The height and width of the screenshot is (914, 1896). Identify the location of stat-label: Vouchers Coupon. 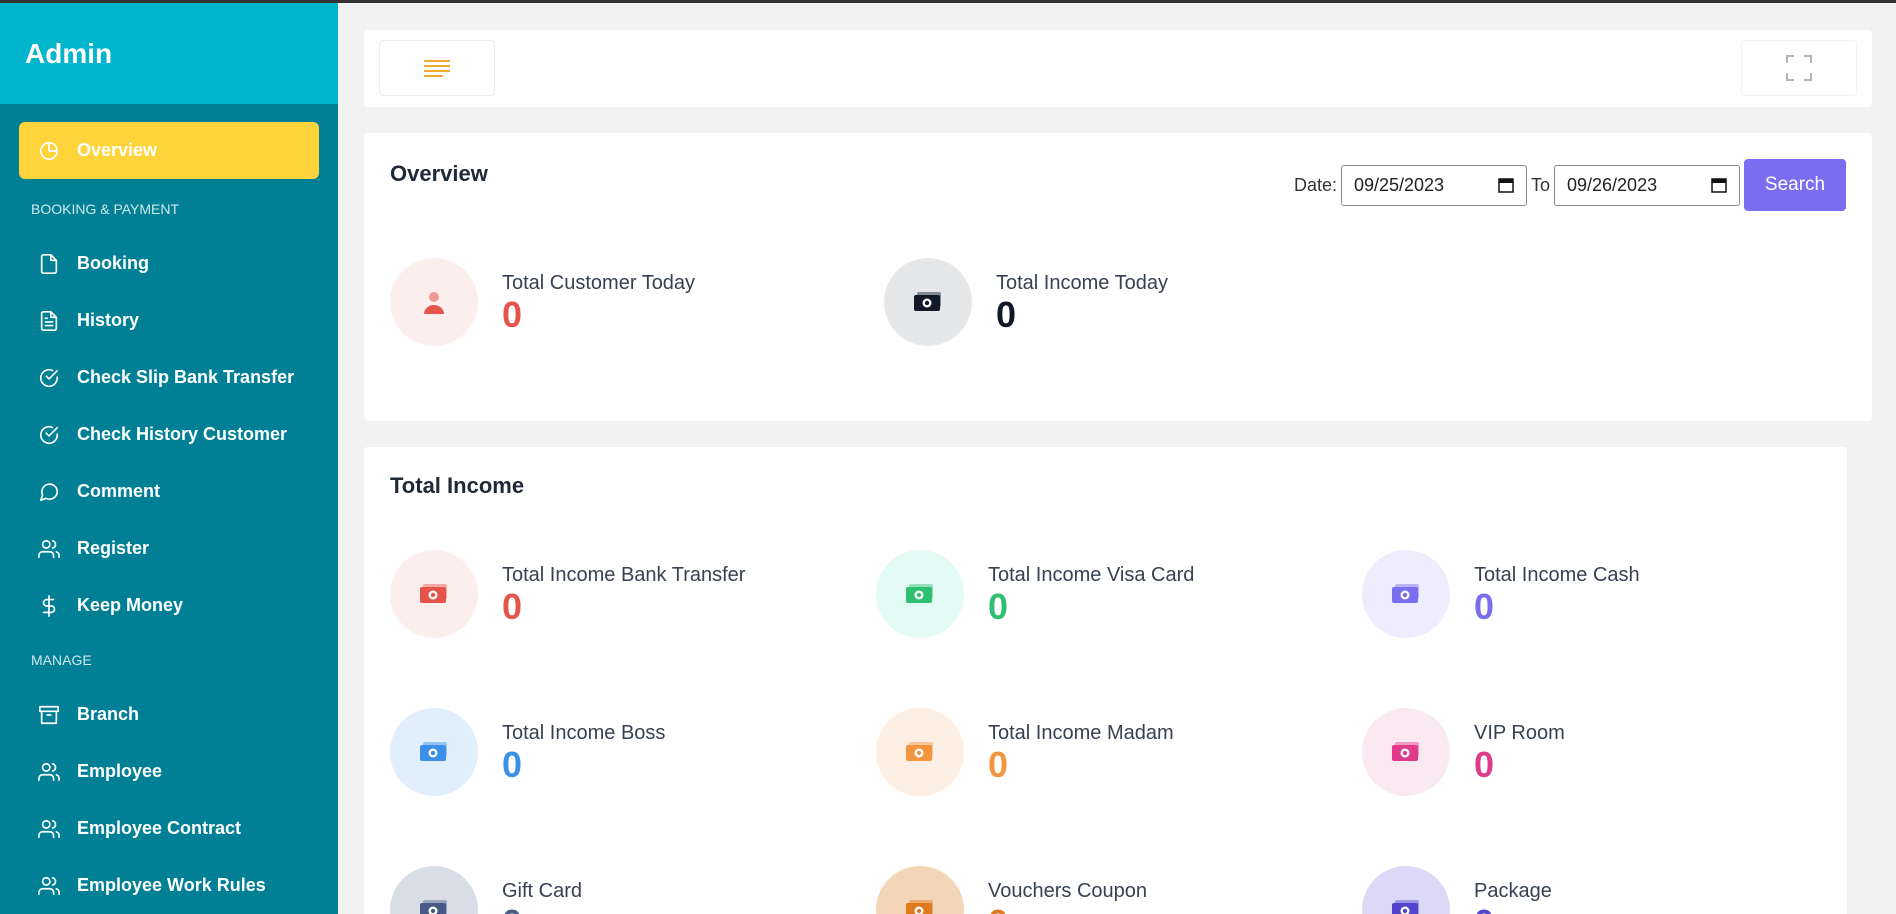
(1068, 890).